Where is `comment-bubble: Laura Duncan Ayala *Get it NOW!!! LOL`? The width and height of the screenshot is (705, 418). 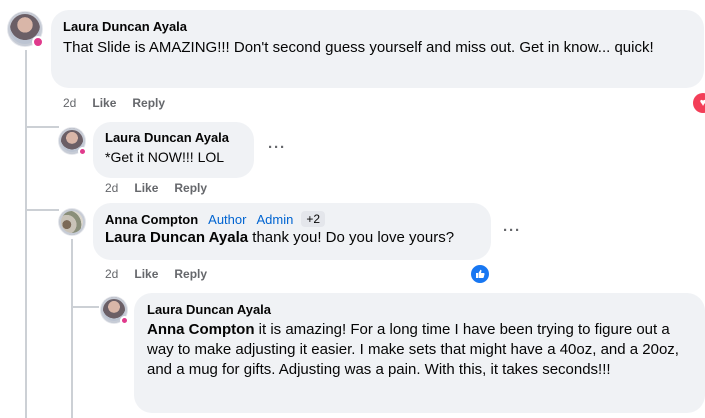 comment-bubble: Laura Duncan Ayala *Get it NOW!!! LOL is located at coordinates (173, 150).